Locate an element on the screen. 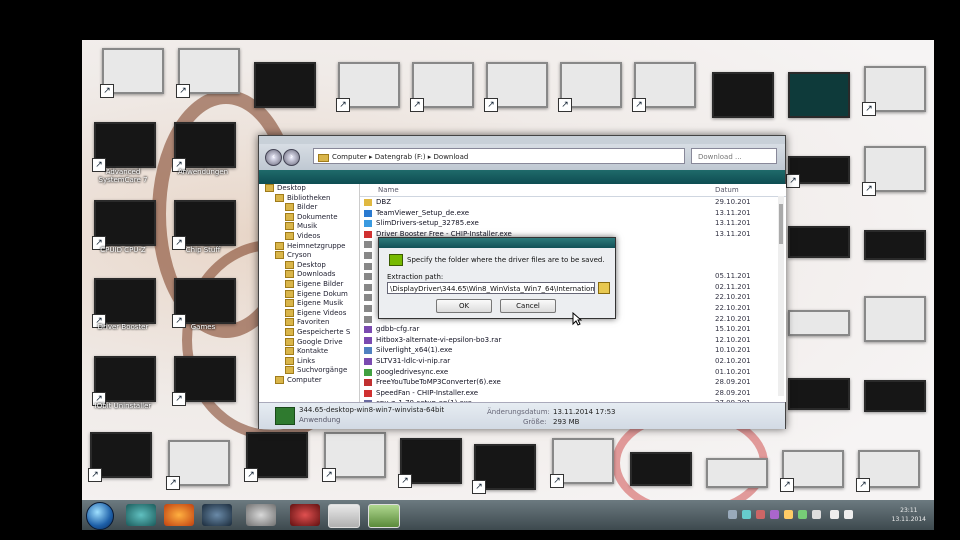  breadcrumb-download: Download is located at coordinates (451, 157).